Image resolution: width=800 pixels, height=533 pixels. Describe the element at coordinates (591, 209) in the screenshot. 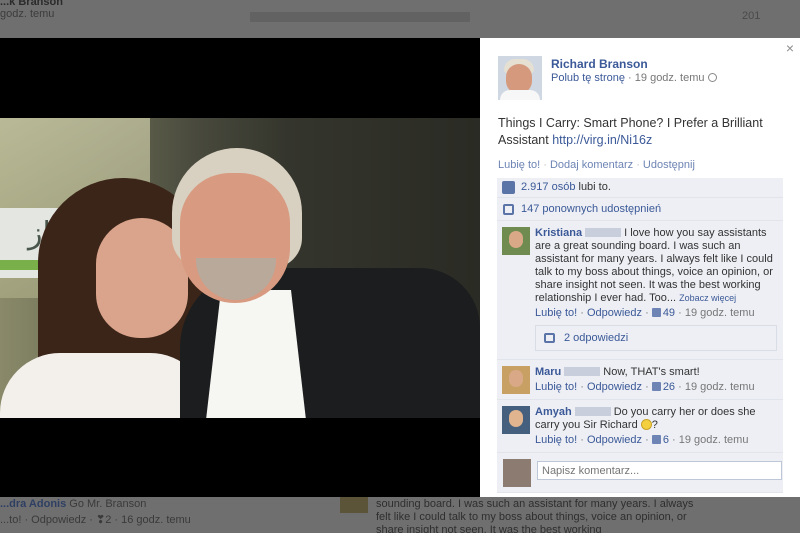

I see `shares-count-link: 147 ponownych udostępnień` at that location.